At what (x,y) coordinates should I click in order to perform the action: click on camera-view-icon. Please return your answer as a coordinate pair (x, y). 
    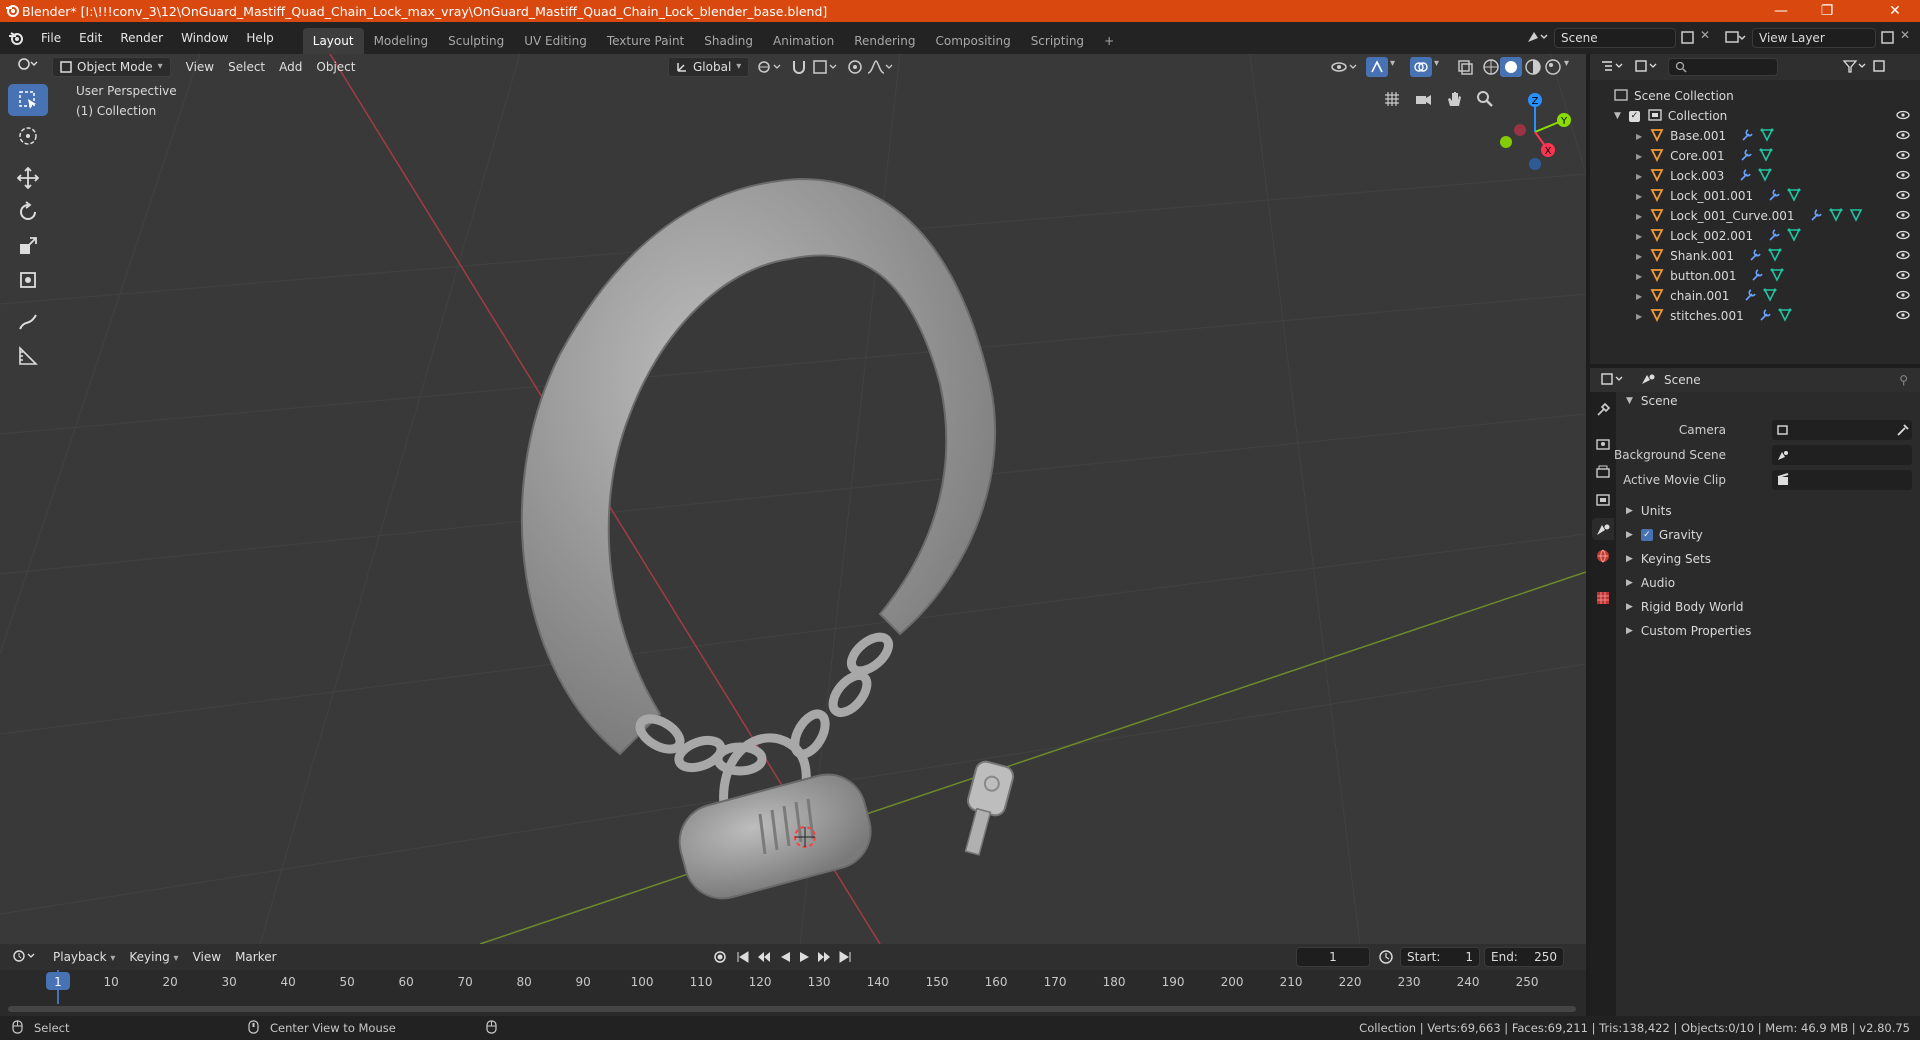
    Looking at the image, I should click on (1423, 99).